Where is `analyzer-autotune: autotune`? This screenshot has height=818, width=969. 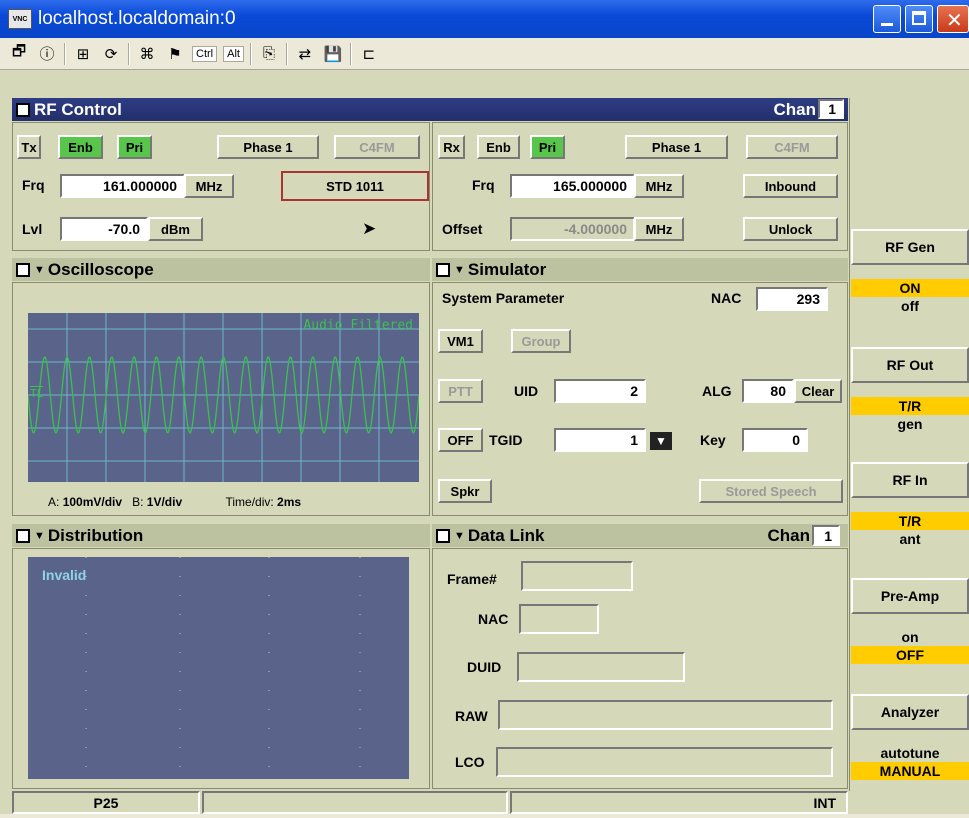
analyzer-autotune: autotune is located at coordinates (910, 753).